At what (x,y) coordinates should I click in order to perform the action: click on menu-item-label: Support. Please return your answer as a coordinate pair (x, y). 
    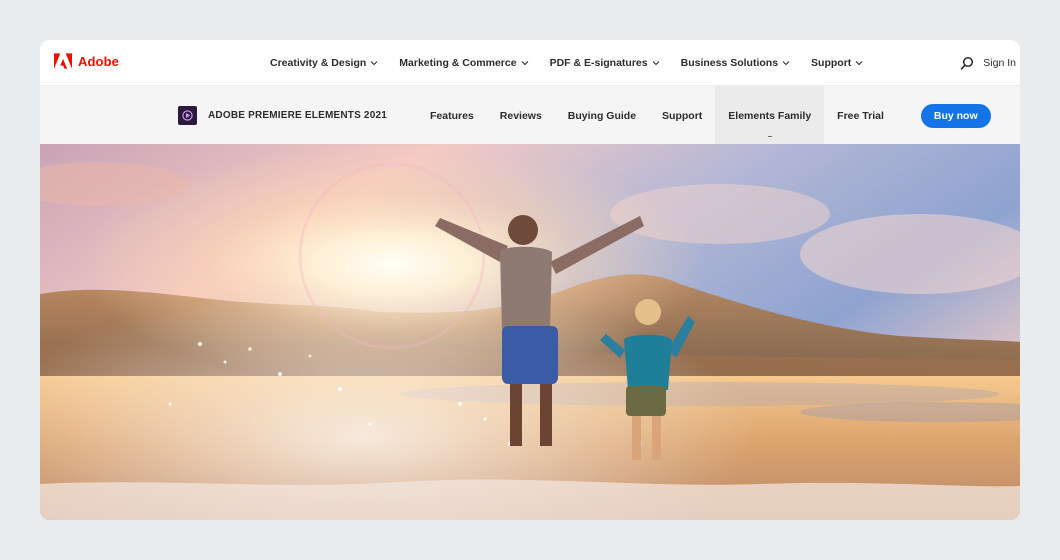
    Looking at the image, I should click on (831, 62).